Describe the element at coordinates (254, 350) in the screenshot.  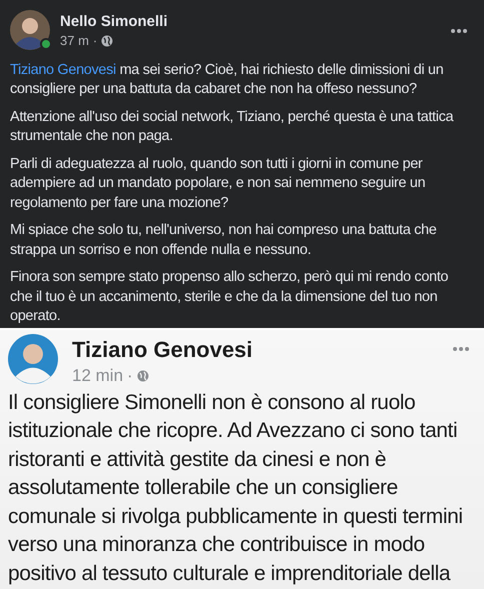
I see `author-name: Tiziano Genovesi` at that location.